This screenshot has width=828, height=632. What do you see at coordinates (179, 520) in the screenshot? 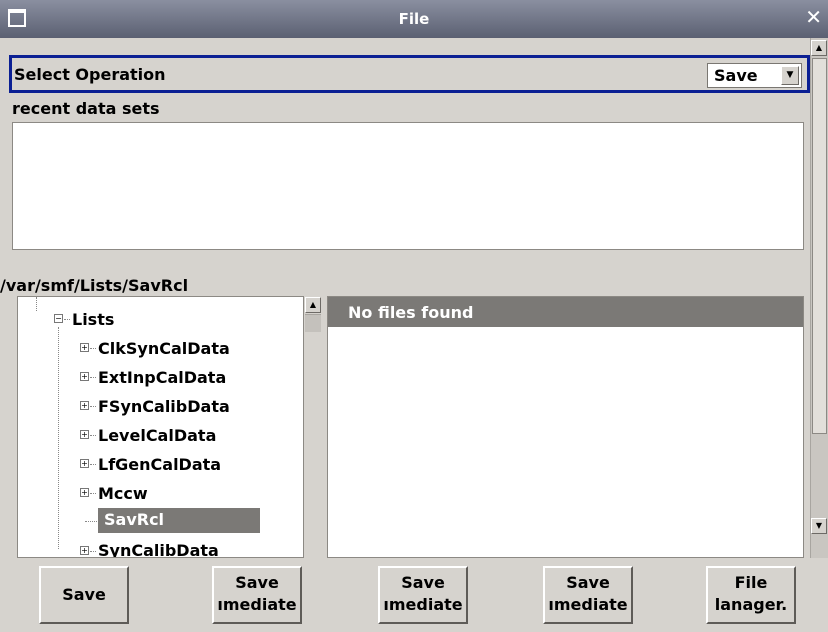
I see `tree-item-selected: SavRcl` at bounding box center [179, 520].